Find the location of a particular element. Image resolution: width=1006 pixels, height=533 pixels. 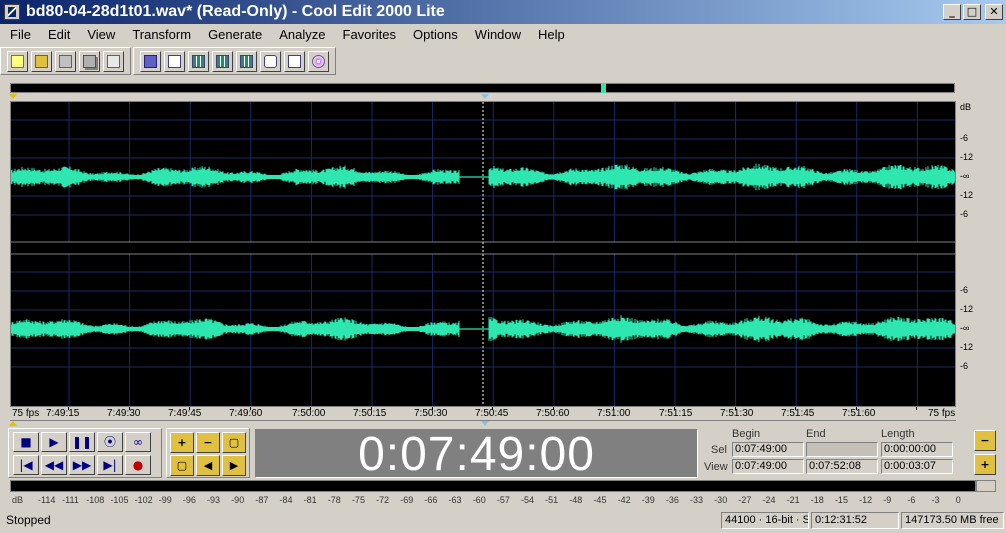

overview-bar is located at coordinates (482, 88).